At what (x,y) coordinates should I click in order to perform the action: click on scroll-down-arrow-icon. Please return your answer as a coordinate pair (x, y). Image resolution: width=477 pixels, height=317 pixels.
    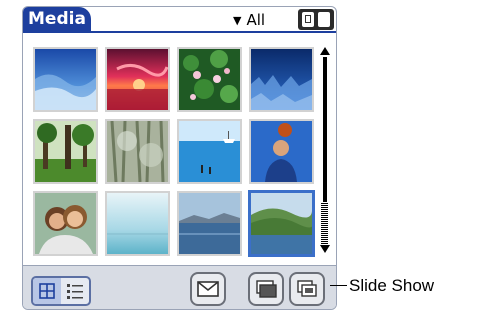
    Looking at the image, I should click on (325, 249).